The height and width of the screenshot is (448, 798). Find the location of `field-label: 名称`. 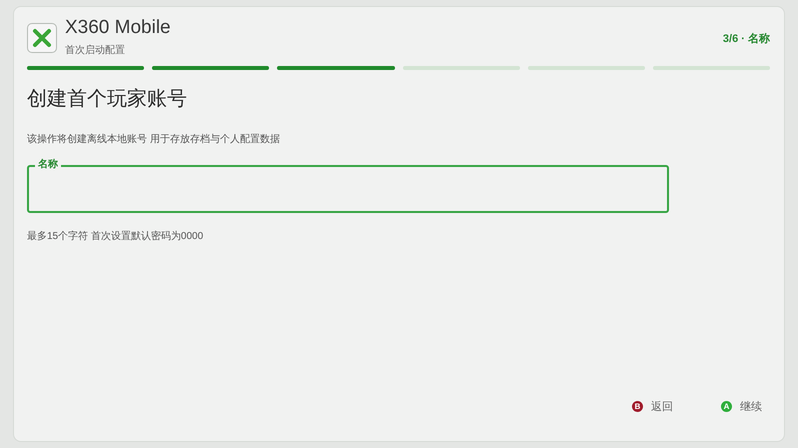

field-label: 名称 is located at coordinates (48, 165).